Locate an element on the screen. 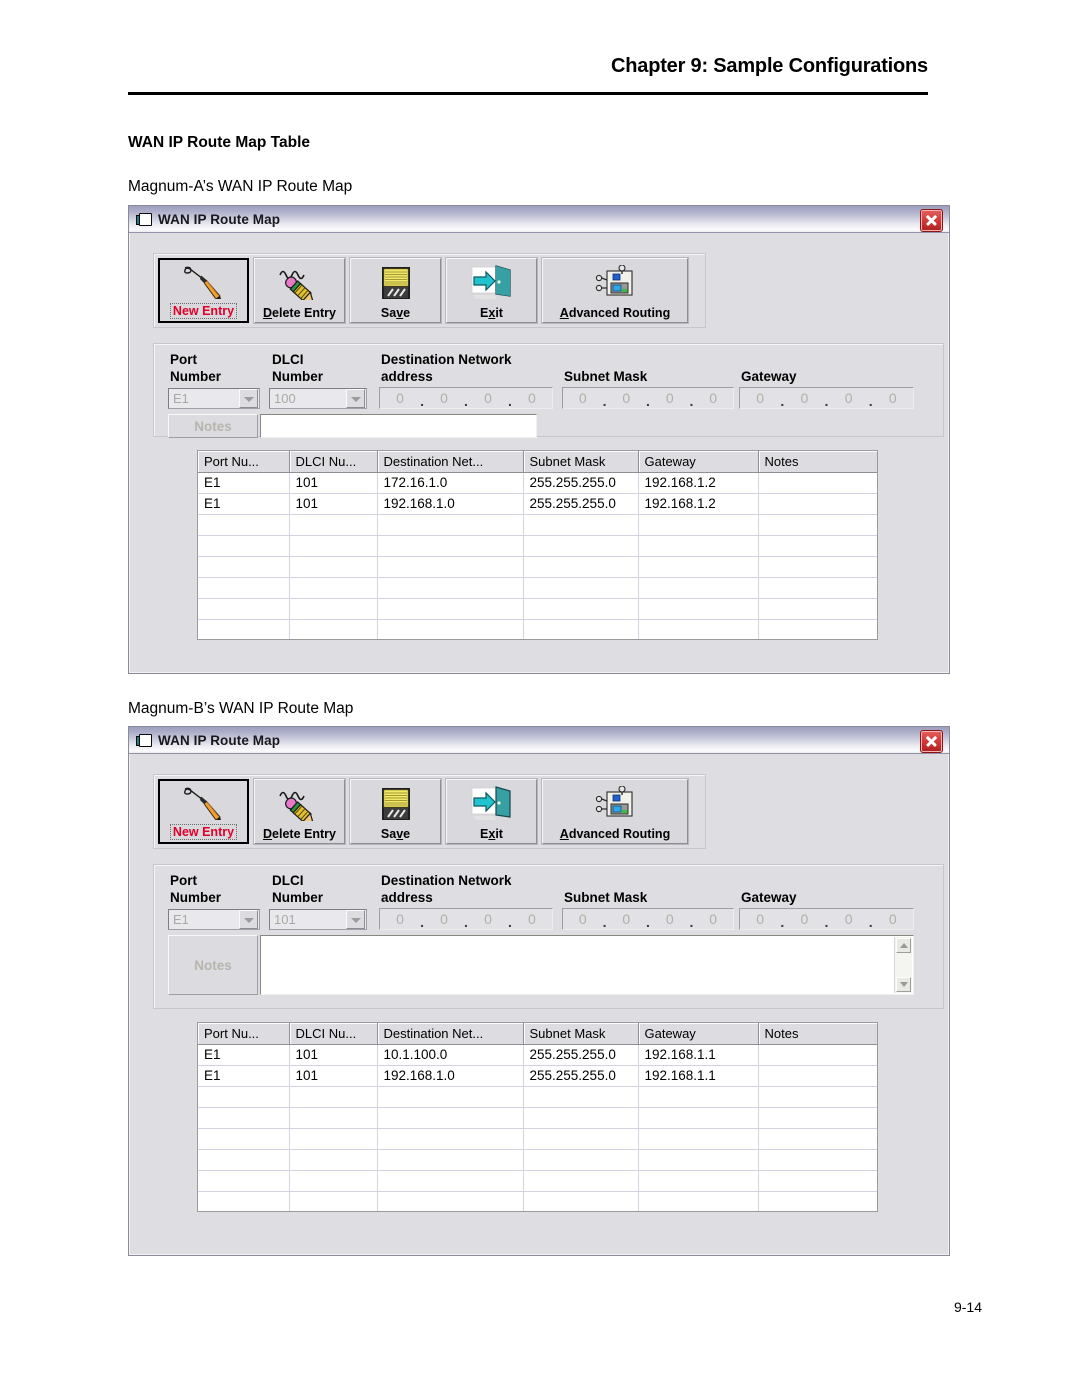 This screenshot has height=1397, width=1080. notes-scrollbar-b is located at coordinates (903, 965).